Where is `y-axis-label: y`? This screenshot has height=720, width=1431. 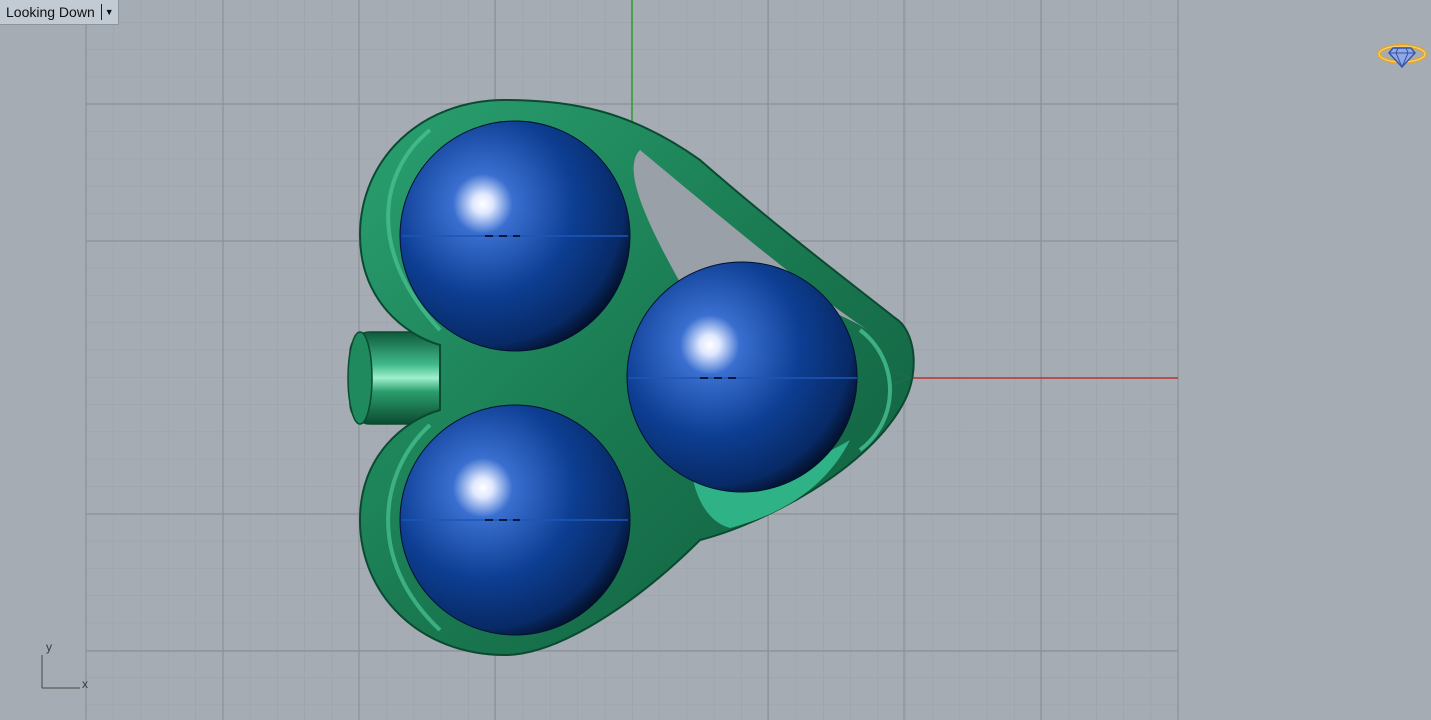
y-axis-label: y is located at coordinates (49, 647).